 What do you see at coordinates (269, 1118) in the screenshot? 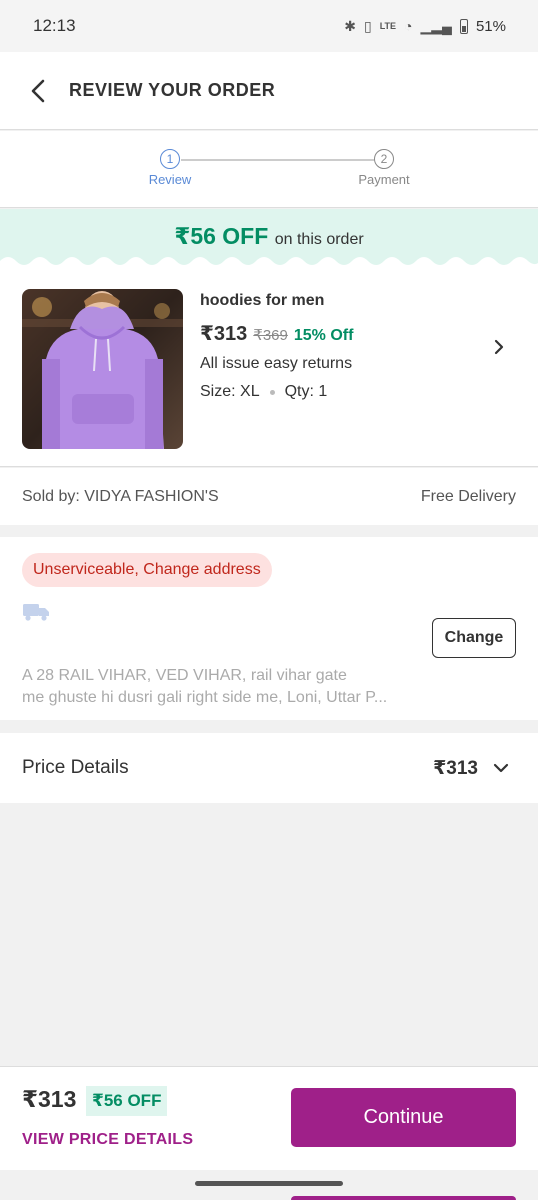
I see `bottom-action-bar: ₹313 ₹56 OFF VIEW PRICE DETAILS Continue` at bounding box center [269, 1118].